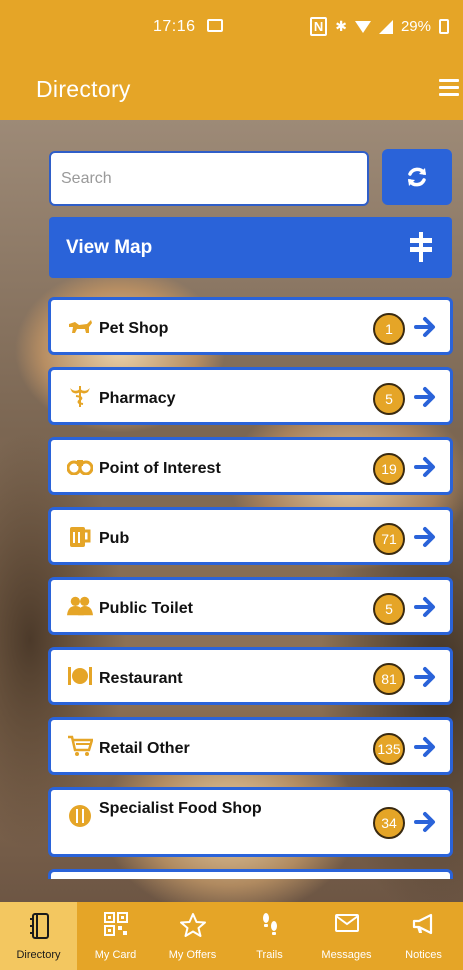 The height and width of the screenshot is (970, 463). I want to click on shopping-cart-icon, so click(80, 746).